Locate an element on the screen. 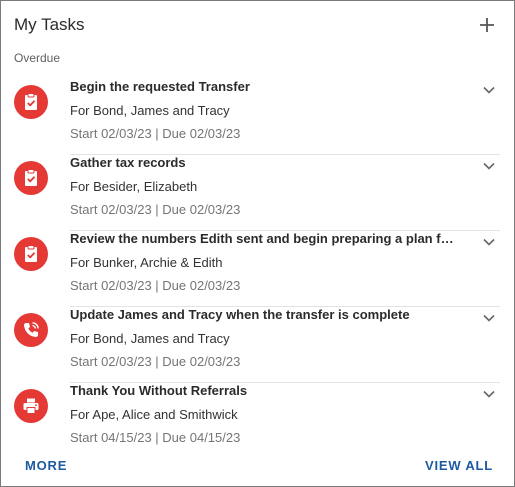 Image resolution: width=515 pixels, height=487 pixels. plus-icon is located at coordinates (487, 25).